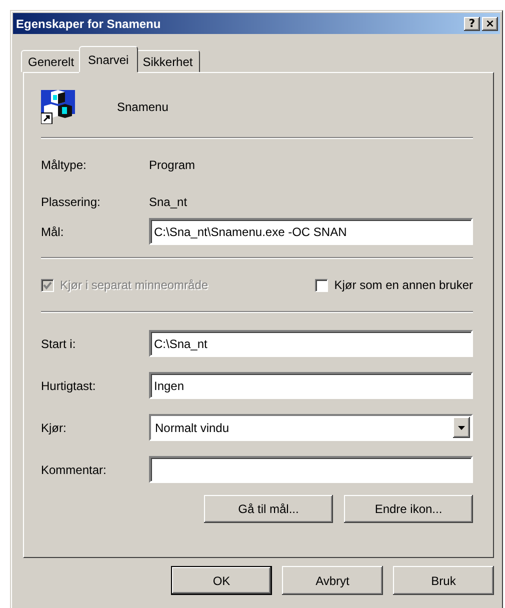 The width and height of the screenshot is (505, 608). Describe the element at coordinates (142, 107) in the screenshot. I see `shortcut-name: Snamenu` at that location.